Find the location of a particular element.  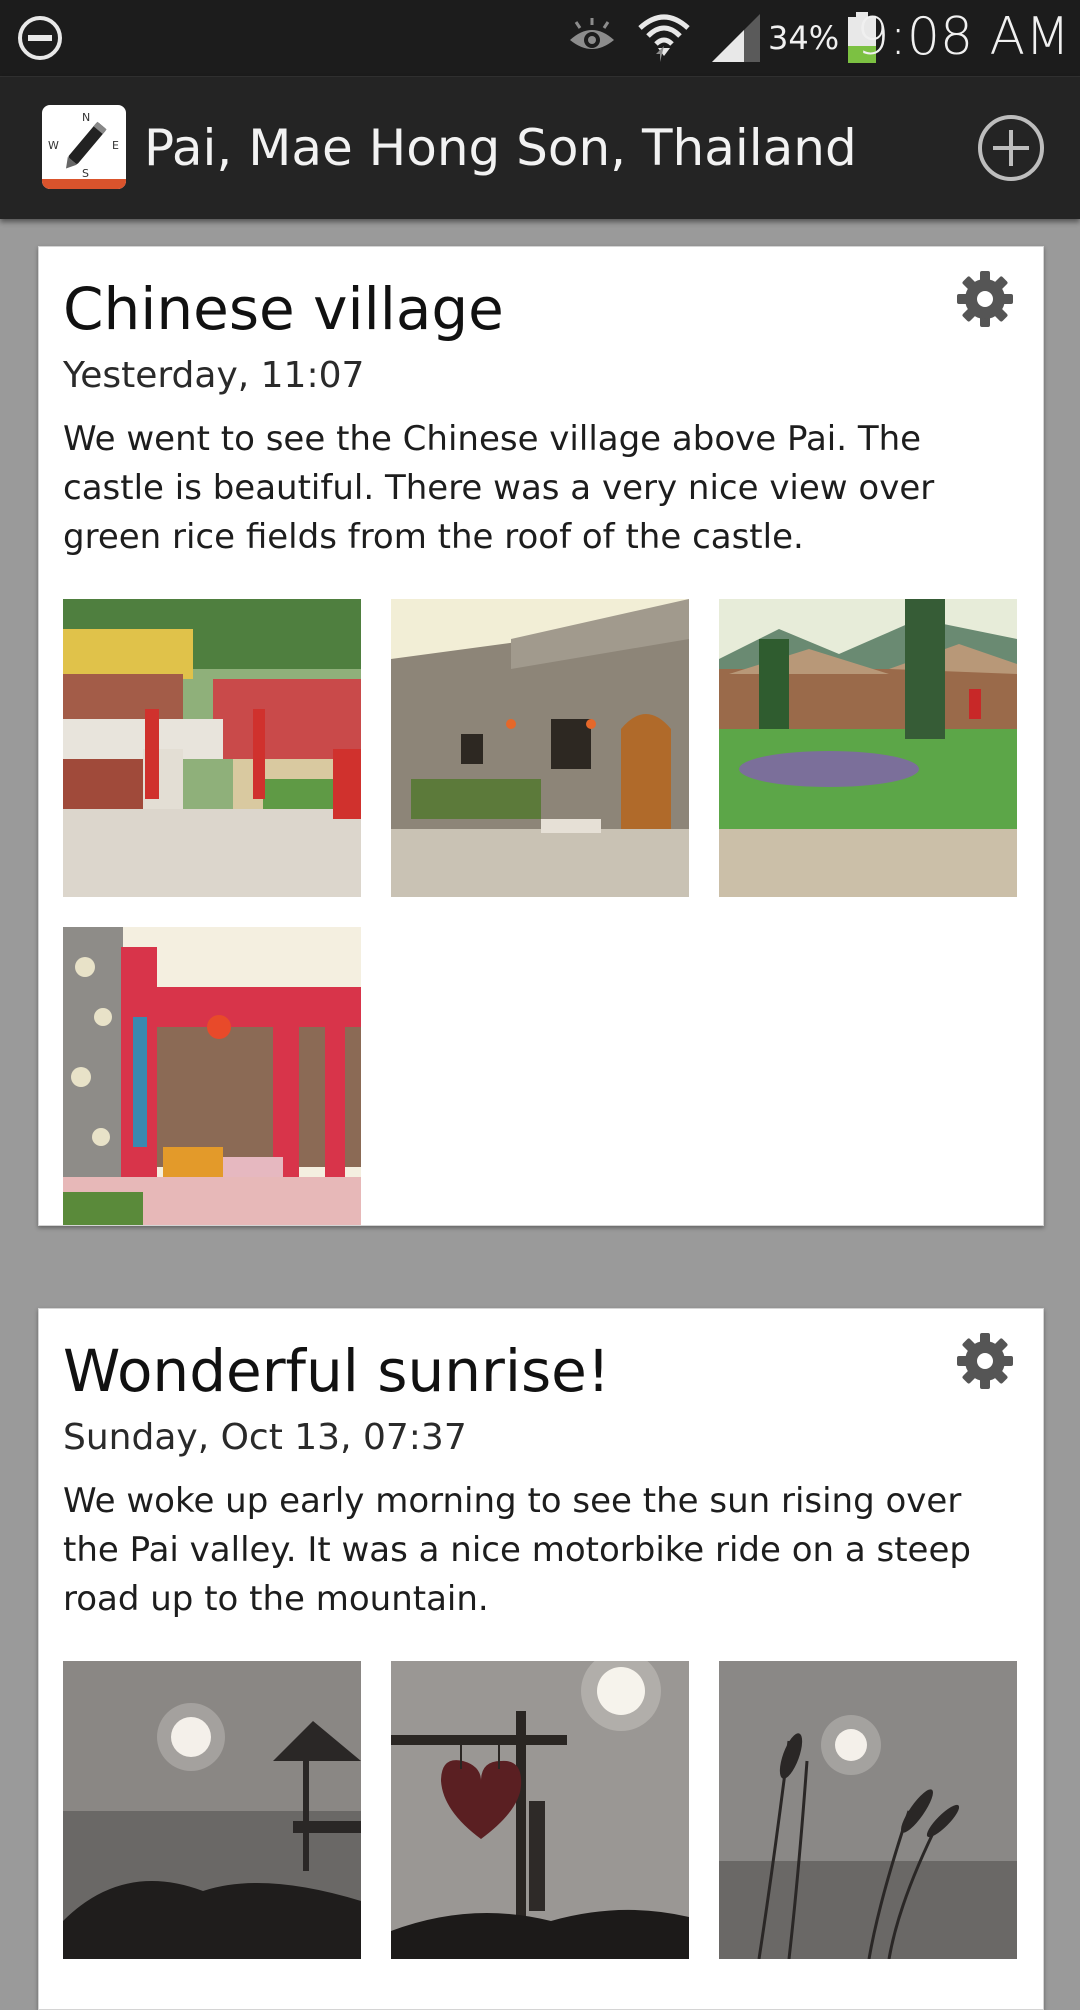

entry-title: Wonderful sunrise! is located at coordinates (337, 1371).